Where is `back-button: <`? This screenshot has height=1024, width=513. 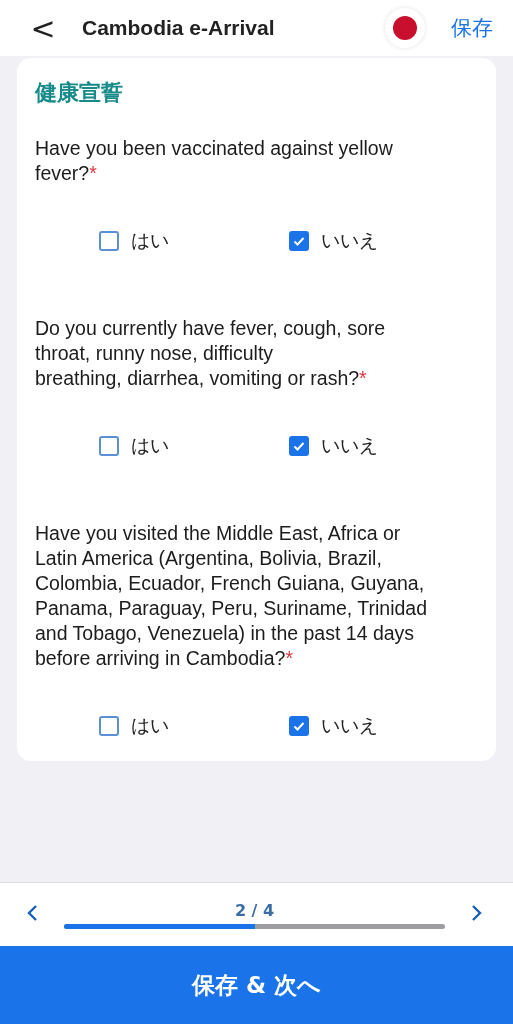 back-button: < is located at coordinates (43, 28).